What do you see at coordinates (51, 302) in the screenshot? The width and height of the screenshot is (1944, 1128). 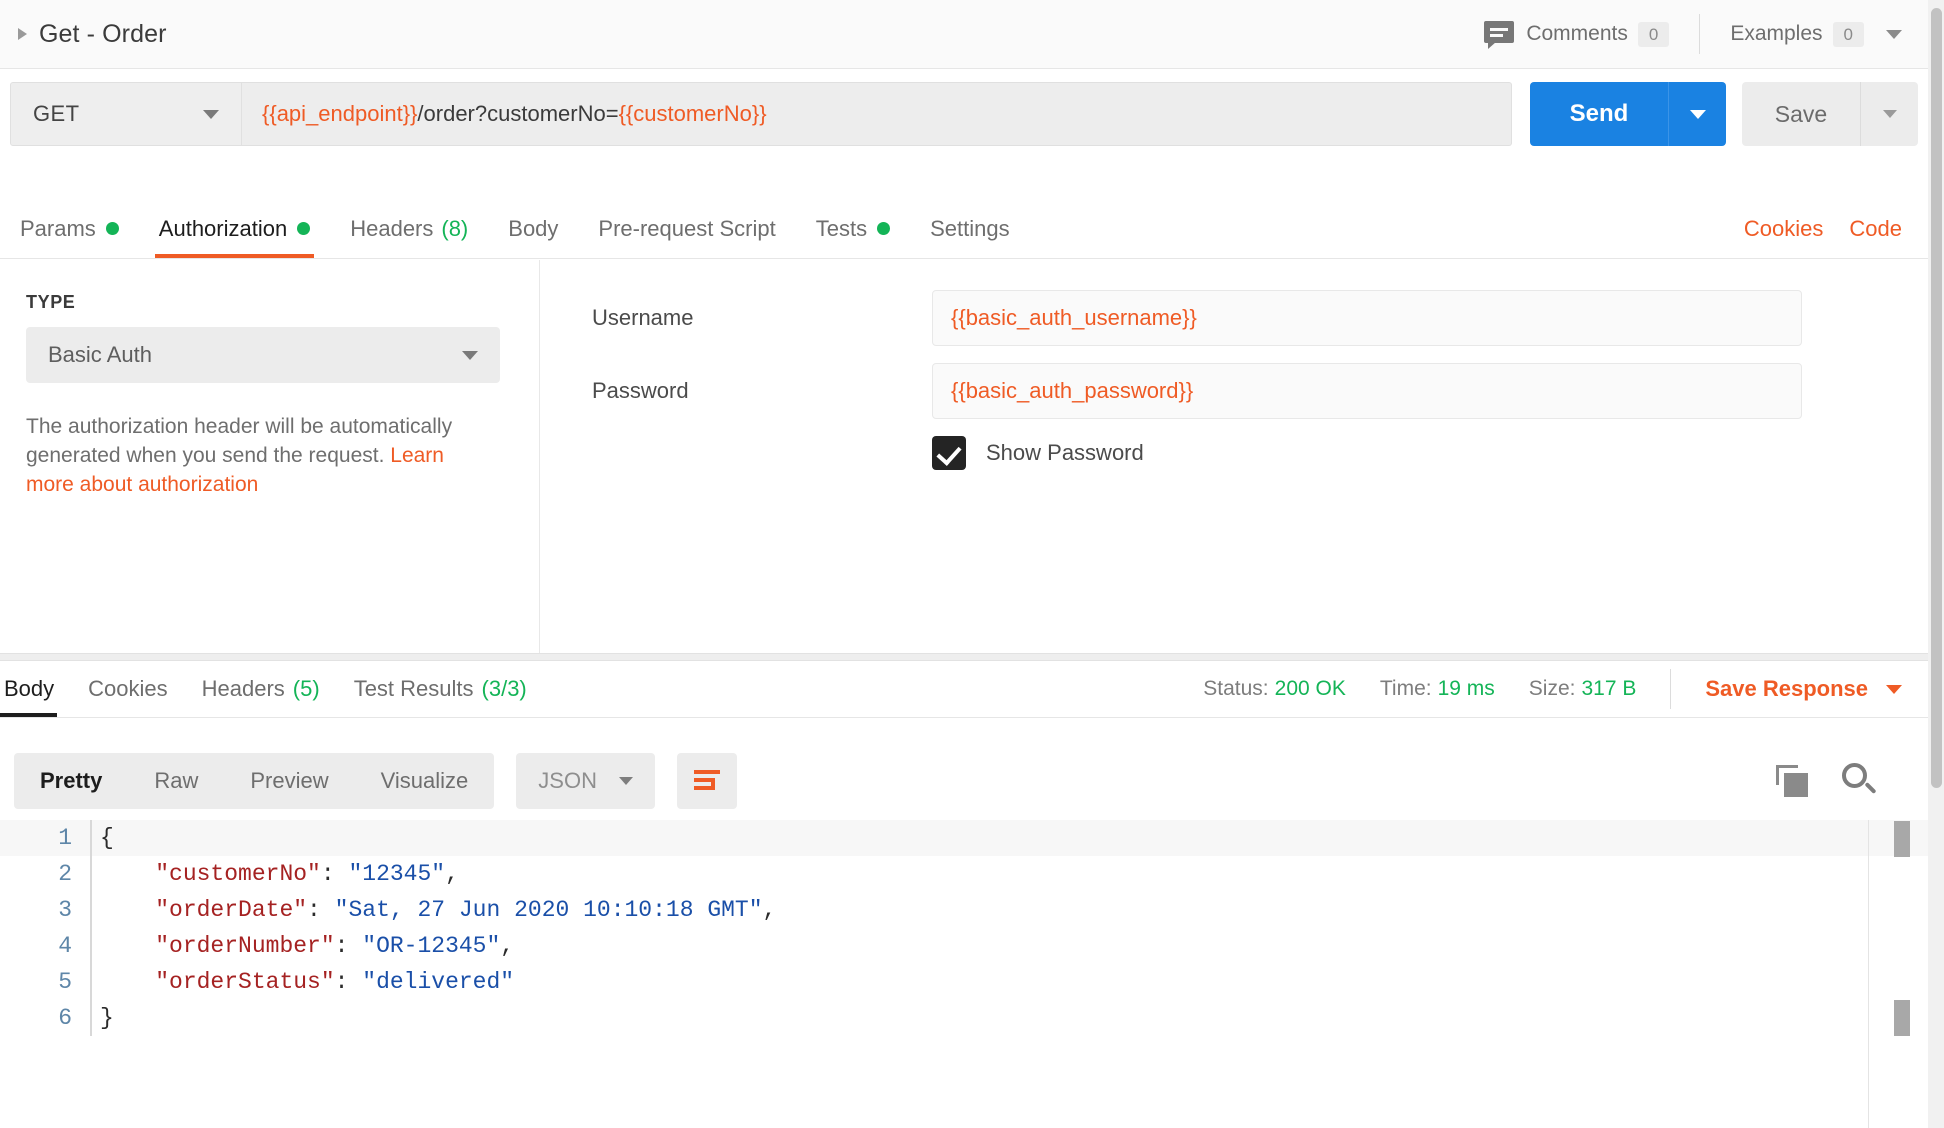 I see `type-label: TYPE` at bounding box center [51, 302].